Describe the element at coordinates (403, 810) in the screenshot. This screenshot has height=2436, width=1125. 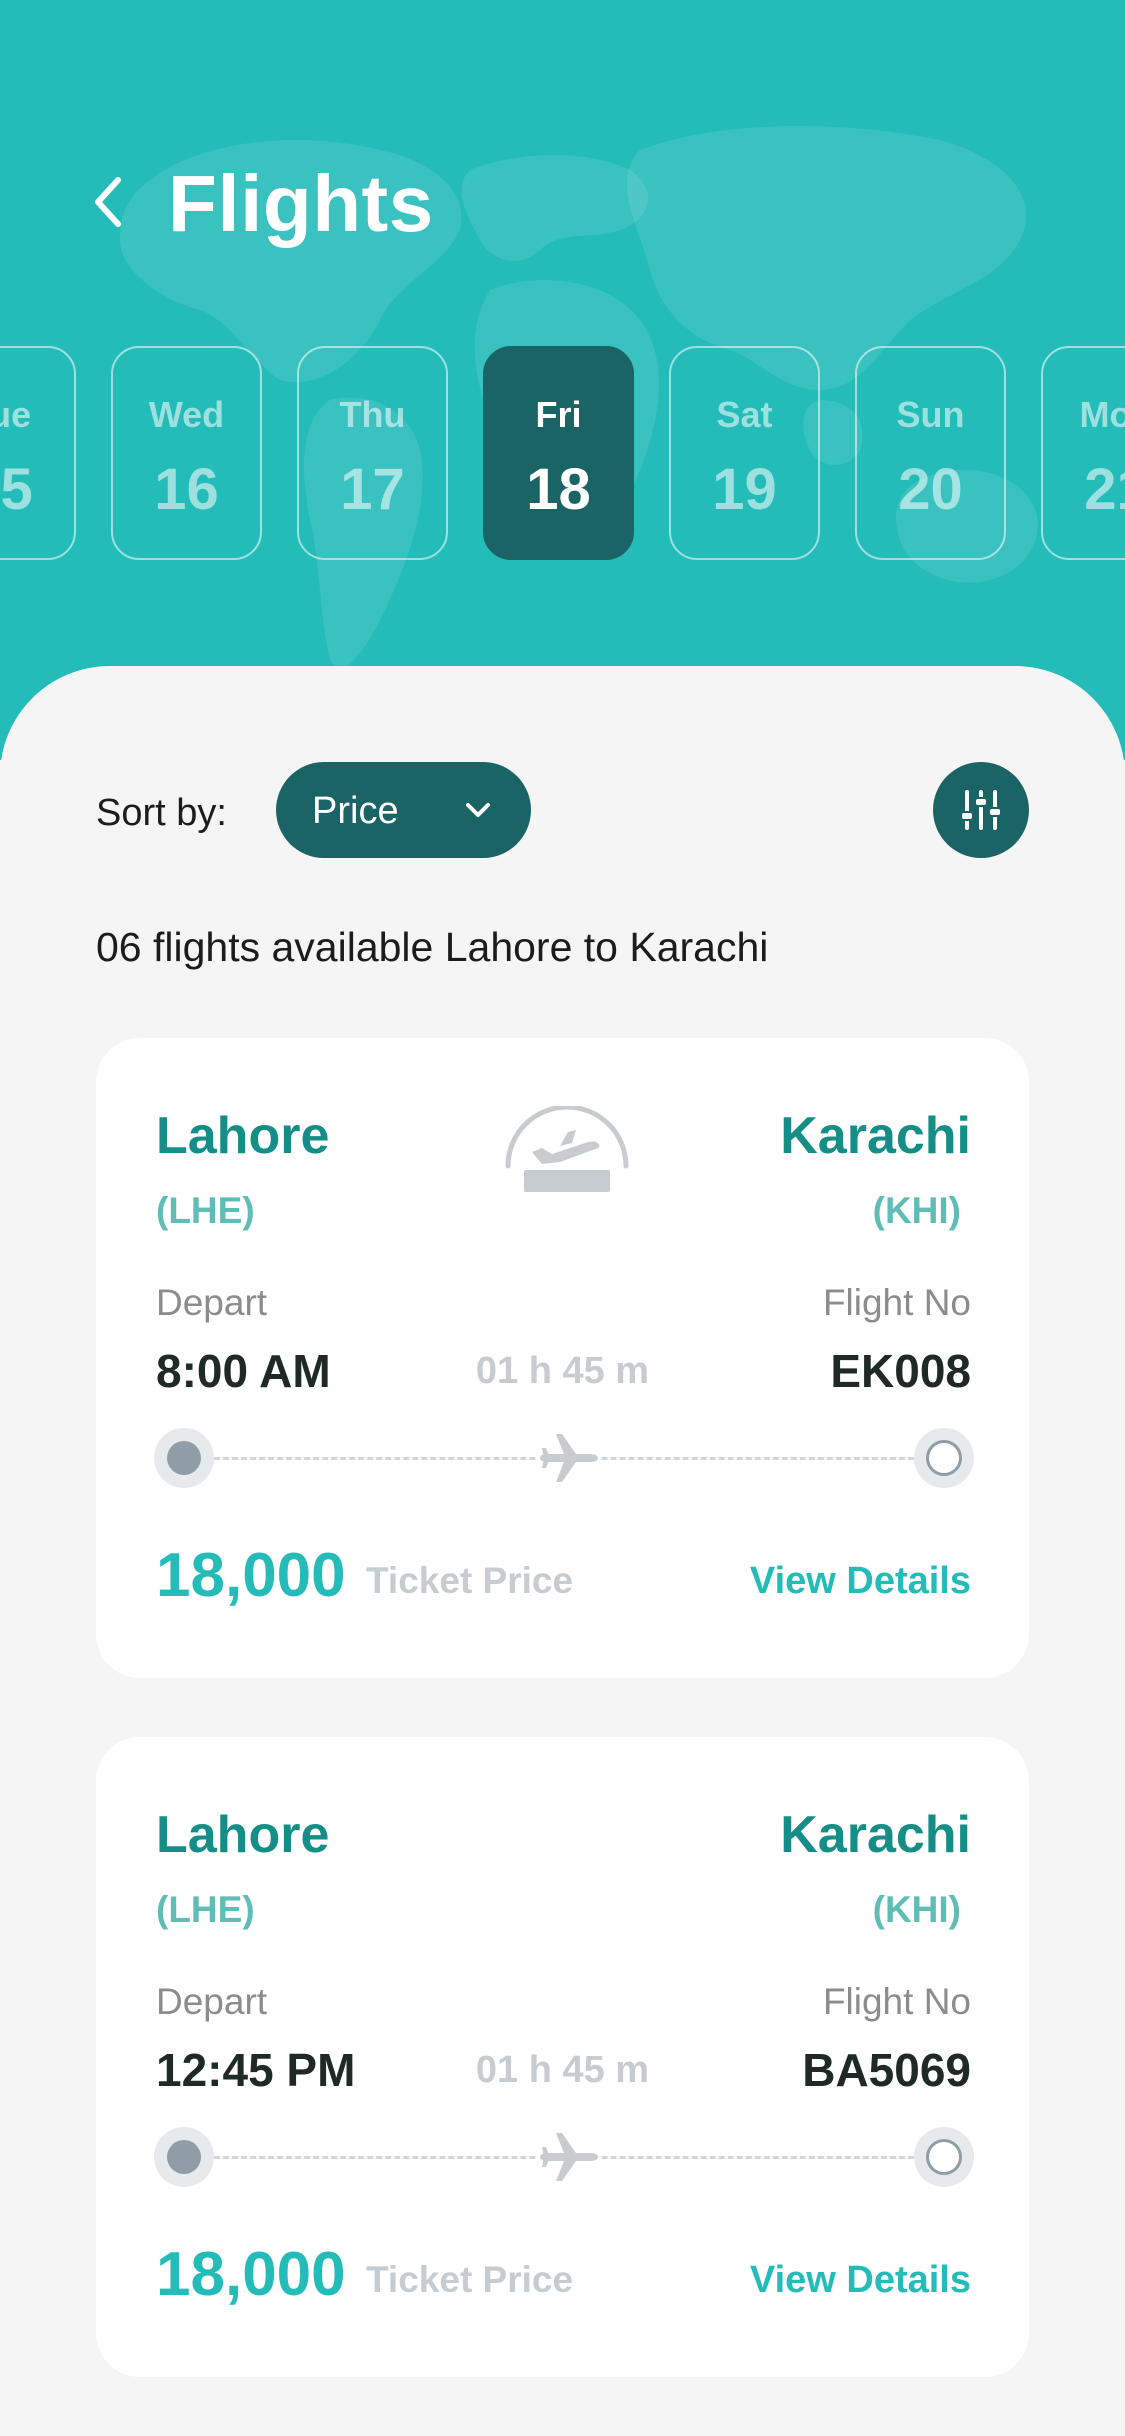
I see `sort-dropdown: Price` at that location.